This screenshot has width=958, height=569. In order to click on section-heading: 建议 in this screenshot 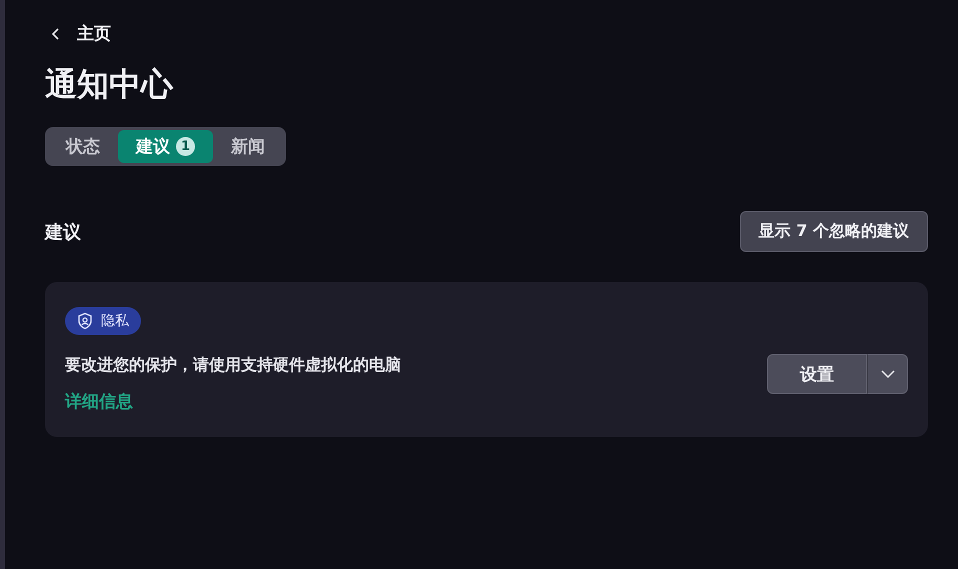, I will do `click(63, 232)`.